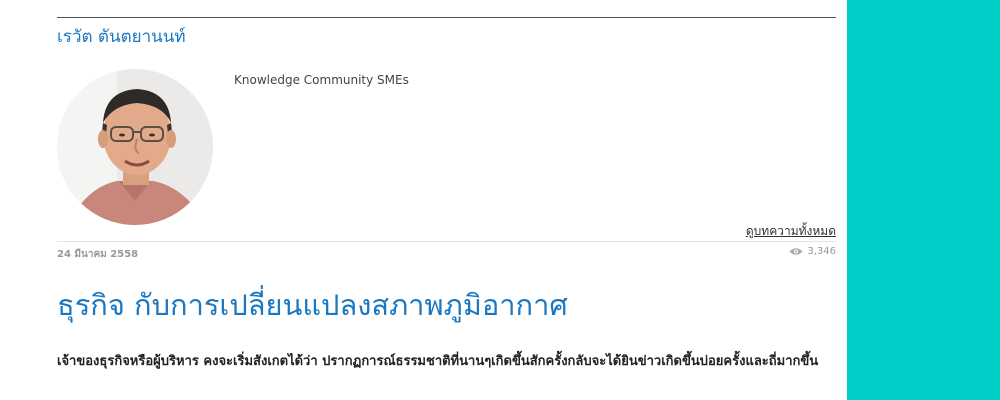 The width and height of the screenshot is (1000, 400). What do you see at coordinates (446, 17) in the screenshot?
I see `top-divider` at bounding box center [446, 17].